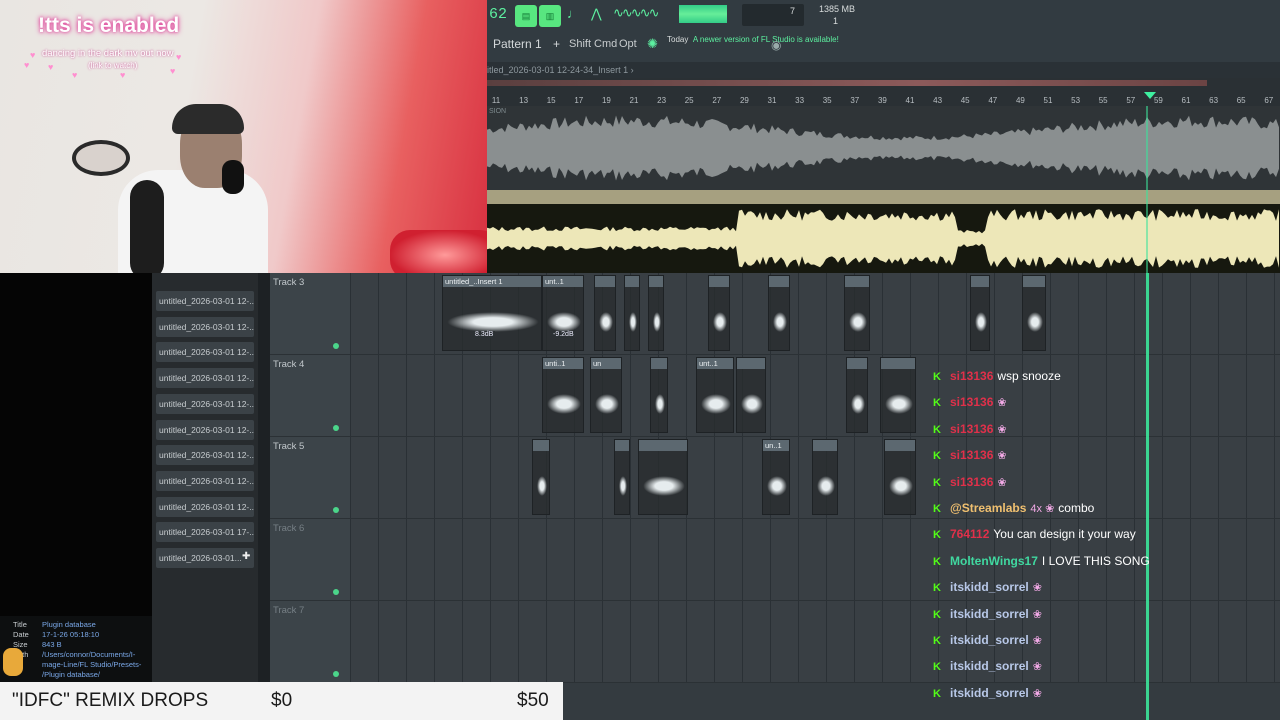  What do you see at coordinates (492, 313) in the screenshot?
I see `audio-clip: untitled_..Insert 1 8.3dB` at bounding box center [492, 313].